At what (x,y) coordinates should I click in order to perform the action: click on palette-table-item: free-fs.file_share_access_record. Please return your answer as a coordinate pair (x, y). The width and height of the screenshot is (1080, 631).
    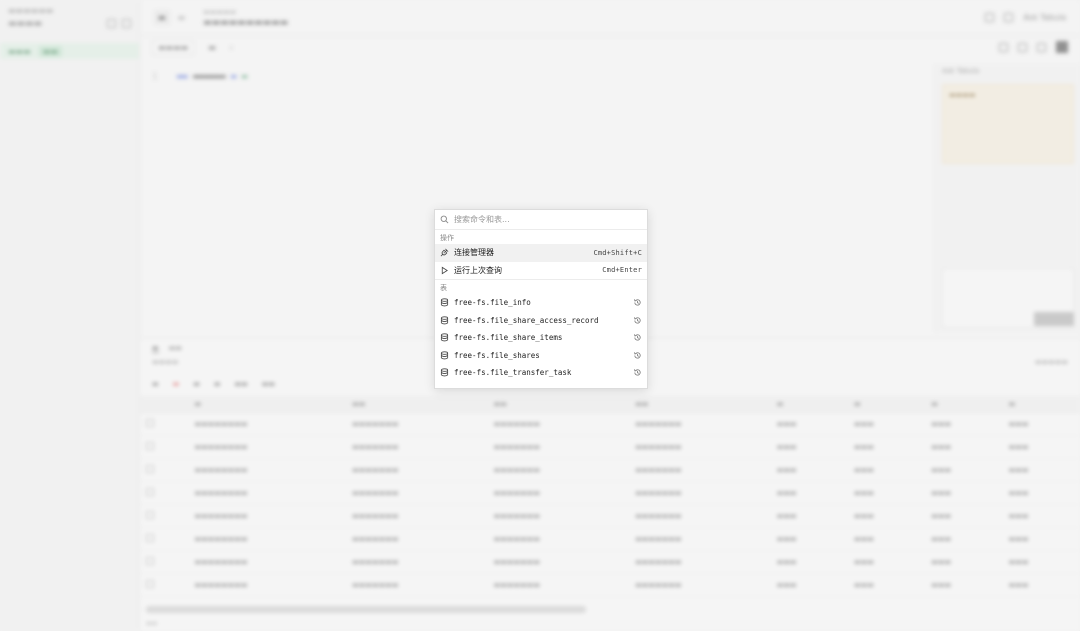
    Looking at the image, I should click on (541, 321).